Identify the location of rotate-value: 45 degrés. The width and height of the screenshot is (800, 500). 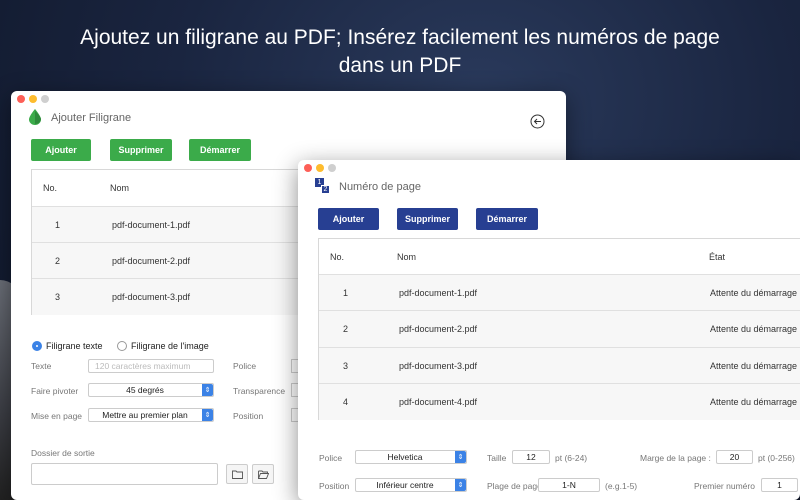
(145, 390).